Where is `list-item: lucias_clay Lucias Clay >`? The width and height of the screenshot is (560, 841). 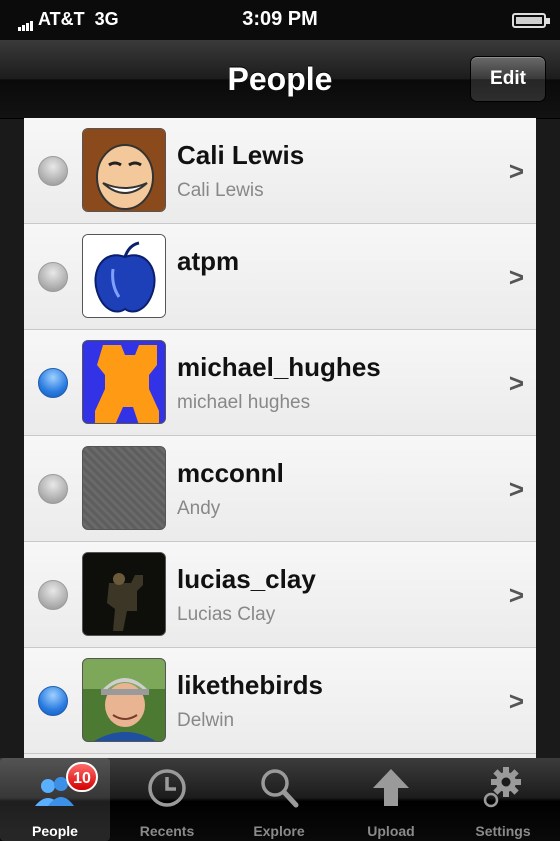 list-item: lucias_clay Lucias Clay > is located at coordinates (280, 595).